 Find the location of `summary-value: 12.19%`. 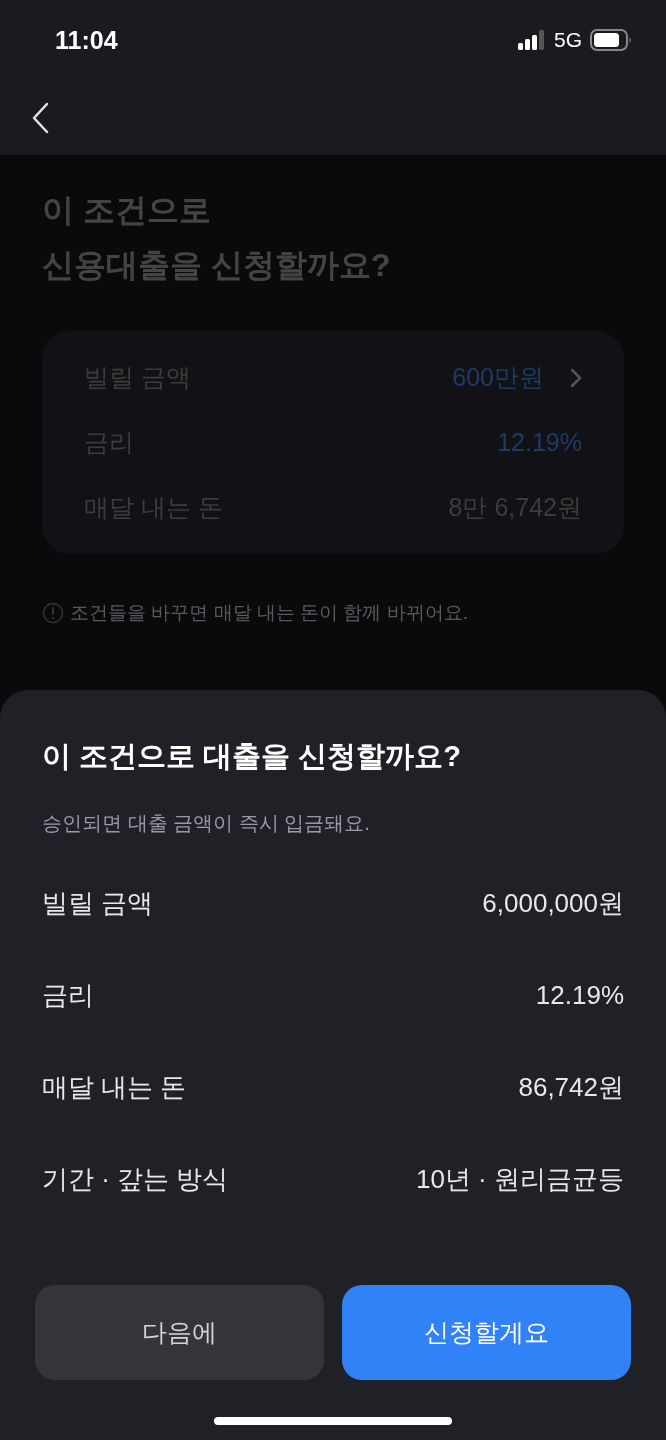

summary-value: 12.19% is located at coordinates (539, 442).